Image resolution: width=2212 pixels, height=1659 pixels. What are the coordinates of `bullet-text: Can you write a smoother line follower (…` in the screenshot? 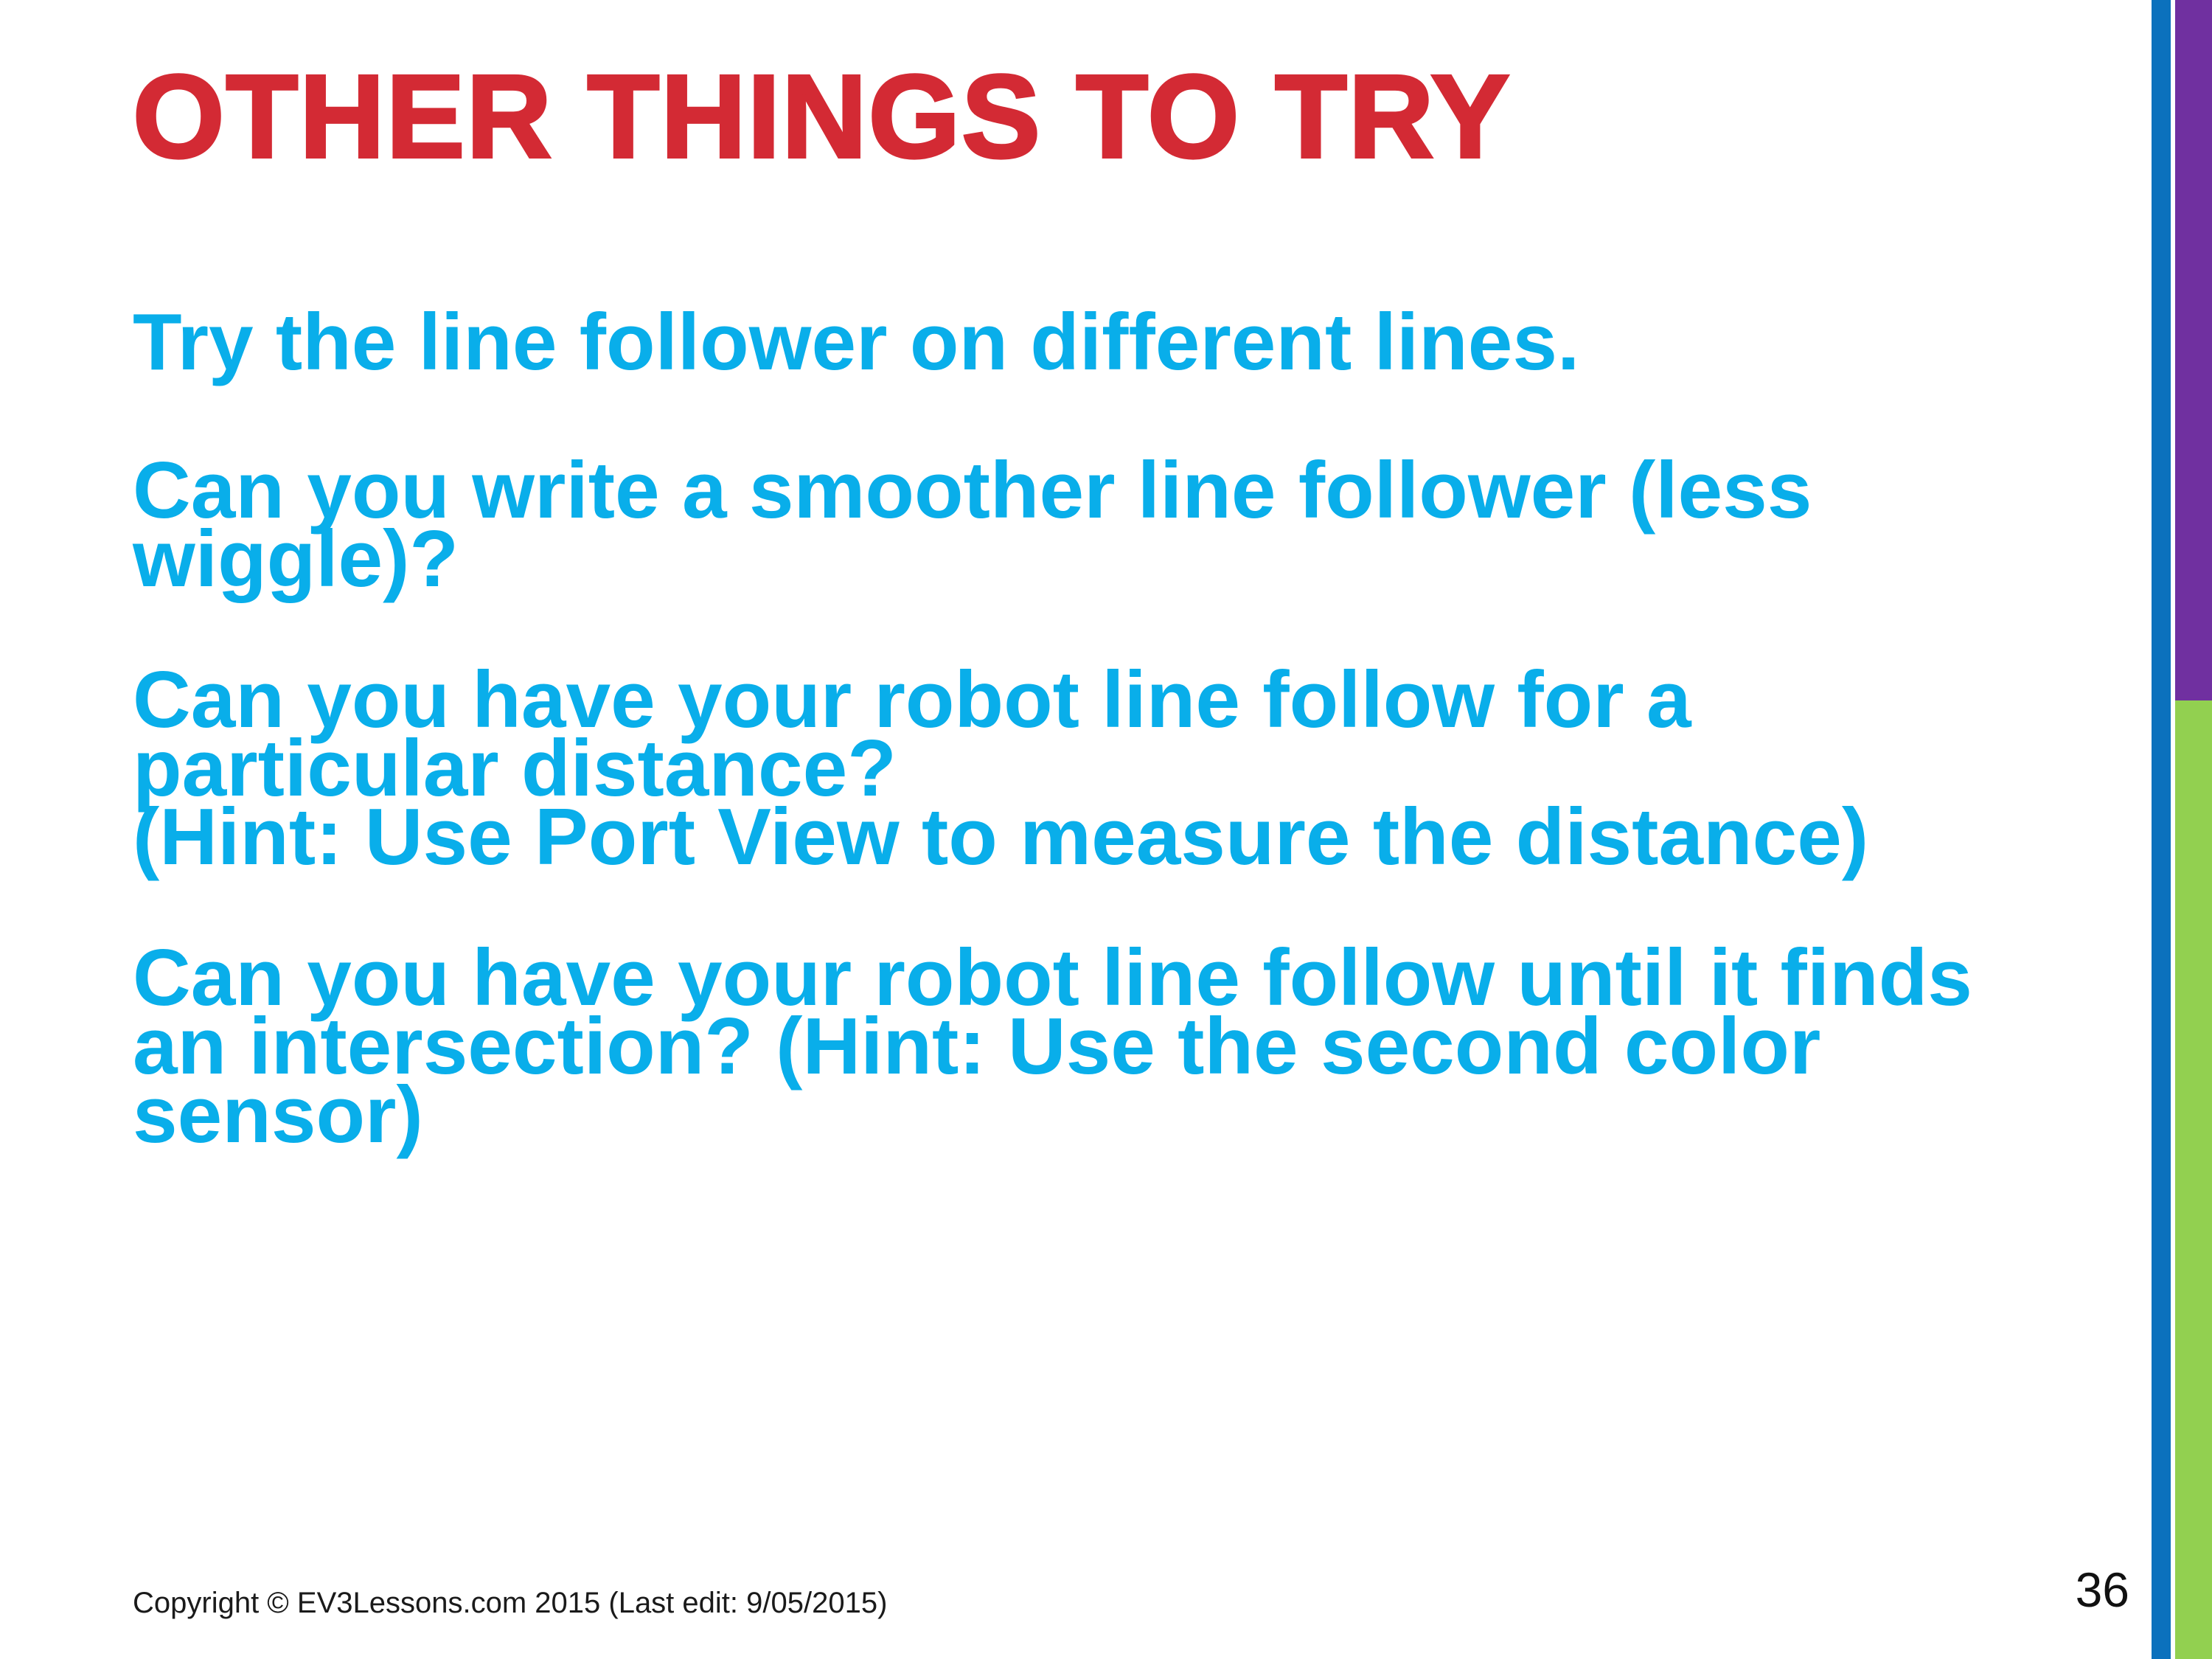 It's located at (972, 524).